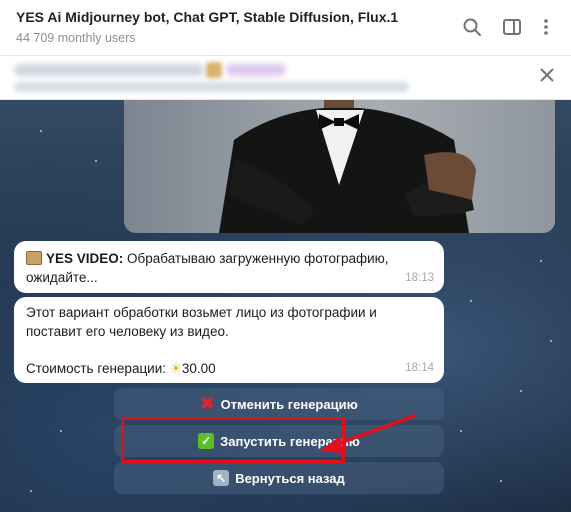 The image size is (571, 512). What do you see at coordinates (34, 258) in the screenshot?
I see `film-frames-icon` at bounding box center [34, 258].